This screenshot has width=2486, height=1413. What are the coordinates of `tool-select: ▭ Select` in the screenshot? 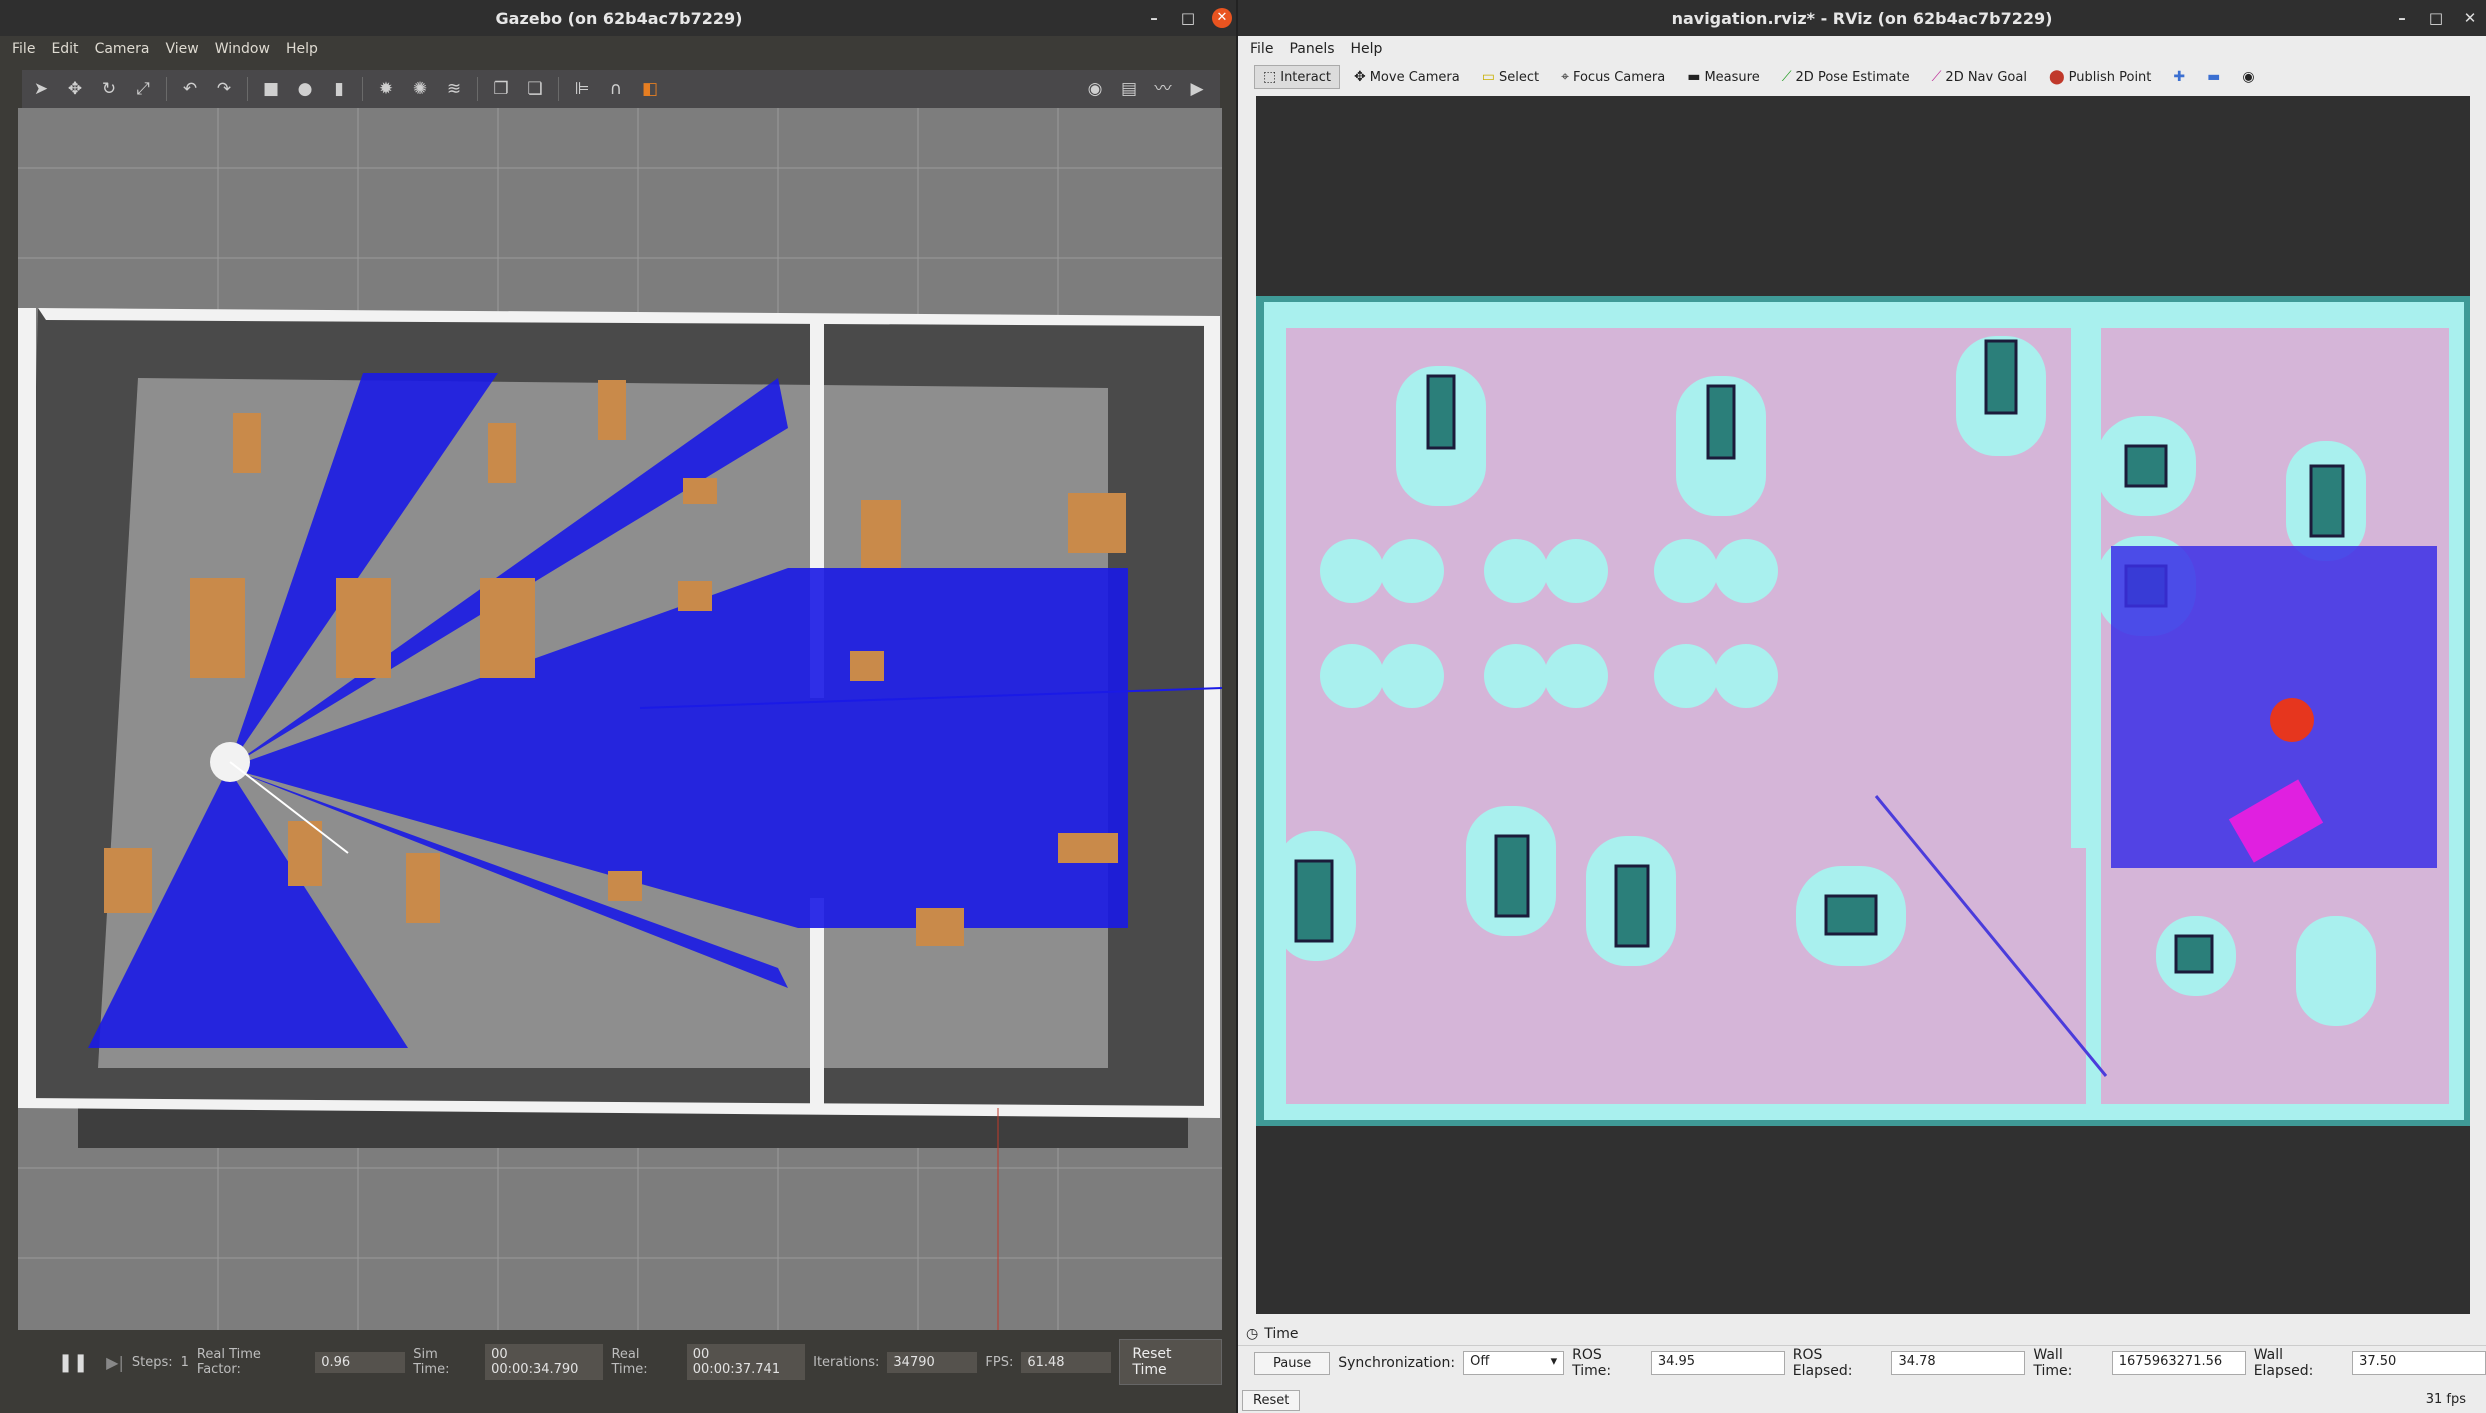 It's located at (1510, 77).